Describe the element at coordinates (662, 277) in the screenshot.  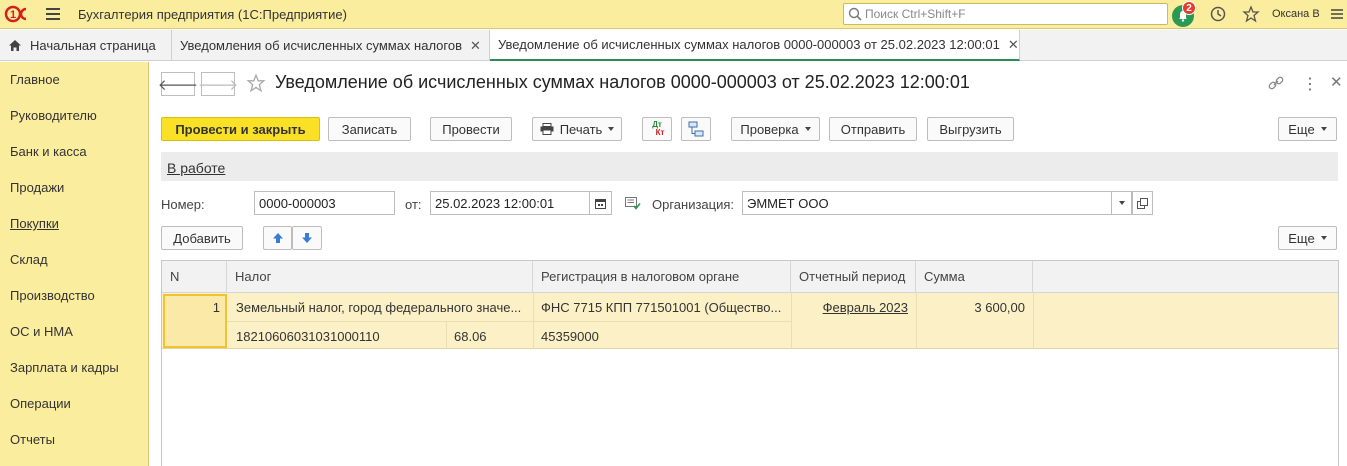
I see `column-header-registration: Регистрация в налоговом органе` at that location.